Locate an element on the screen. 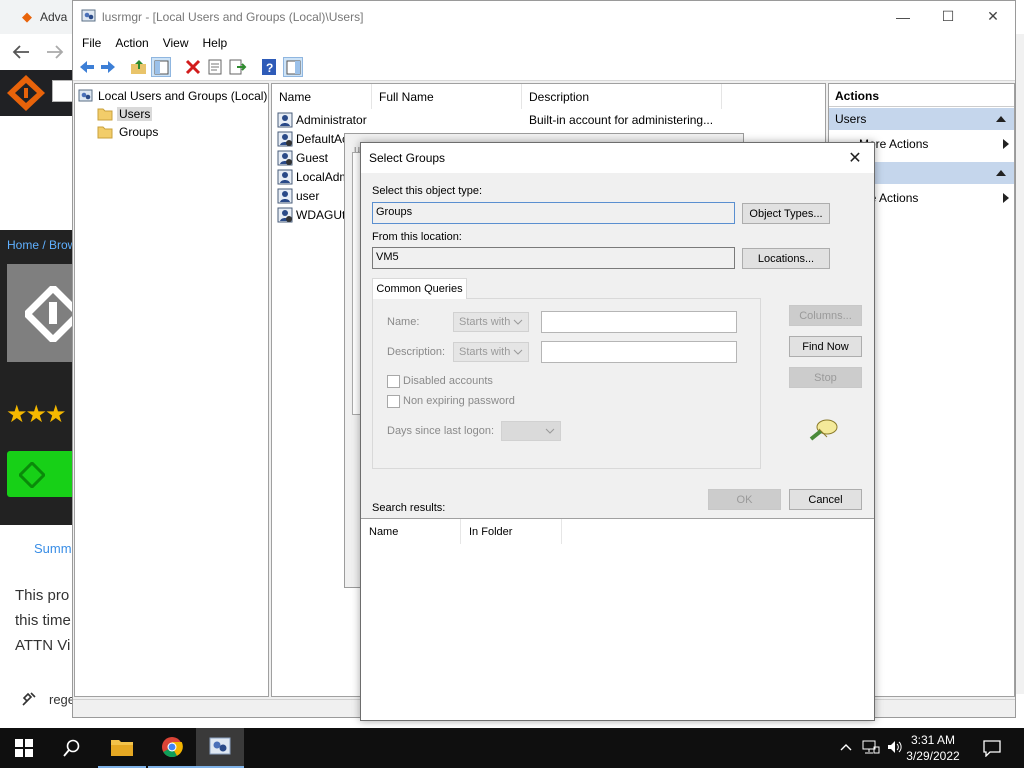 This screenshot has height=768, width=1024. taskbar-lusrmgr is located at coordinates (220, 748).